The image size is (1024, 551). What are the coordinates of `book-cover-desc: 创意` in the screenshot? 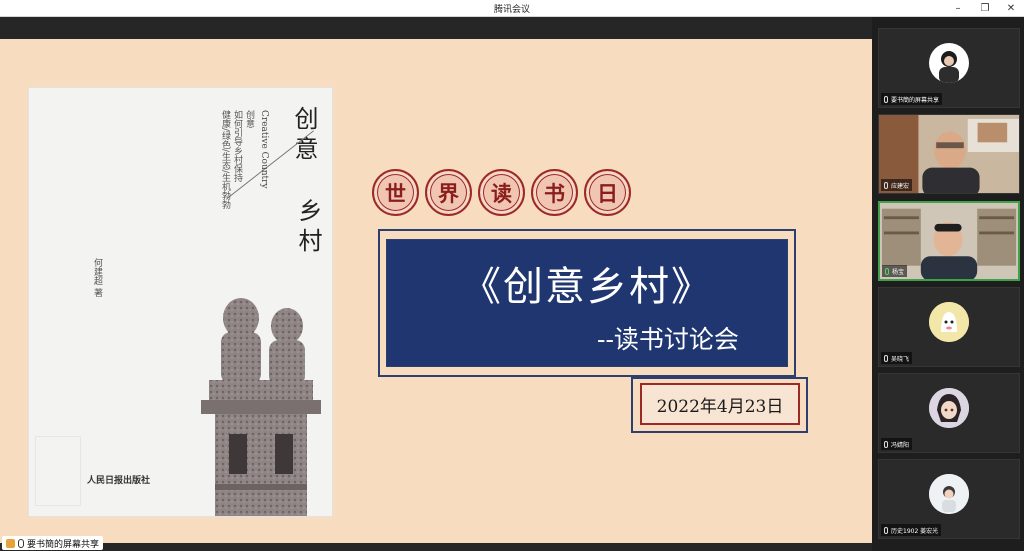 It's located at (249, 119).